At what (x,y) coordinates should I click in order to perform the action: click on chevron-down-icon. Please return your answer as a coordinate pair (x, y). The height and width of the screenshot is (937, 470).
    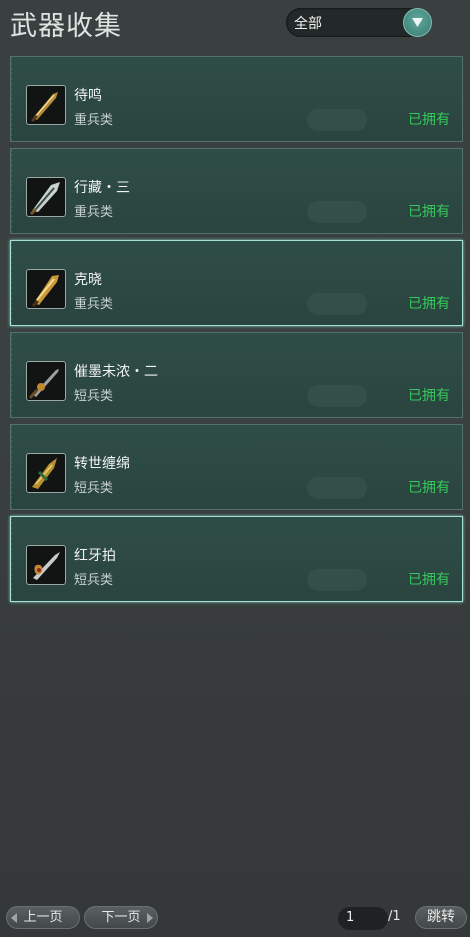
    Looking at the image, I should click on (417, 22).